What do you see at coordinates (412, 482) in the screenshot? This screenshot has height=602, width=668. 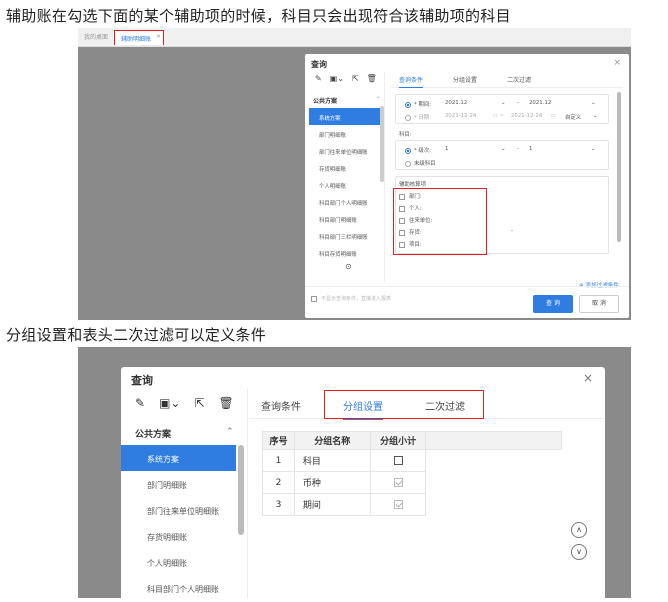 I see `table-row: 2 币种` at bounding box center [412, 482].